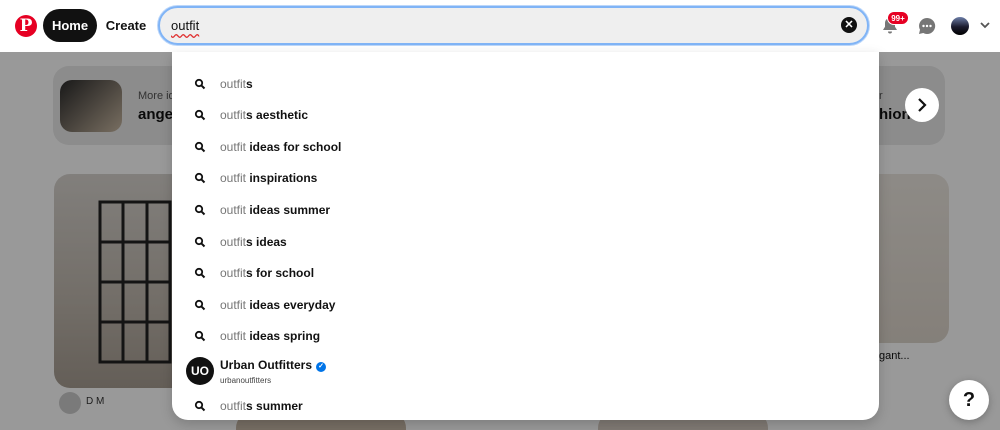  Describe the element at coordinates (270, 336) in the screenshot. I see `suggestion-text: outfit ideas spring` at that location.